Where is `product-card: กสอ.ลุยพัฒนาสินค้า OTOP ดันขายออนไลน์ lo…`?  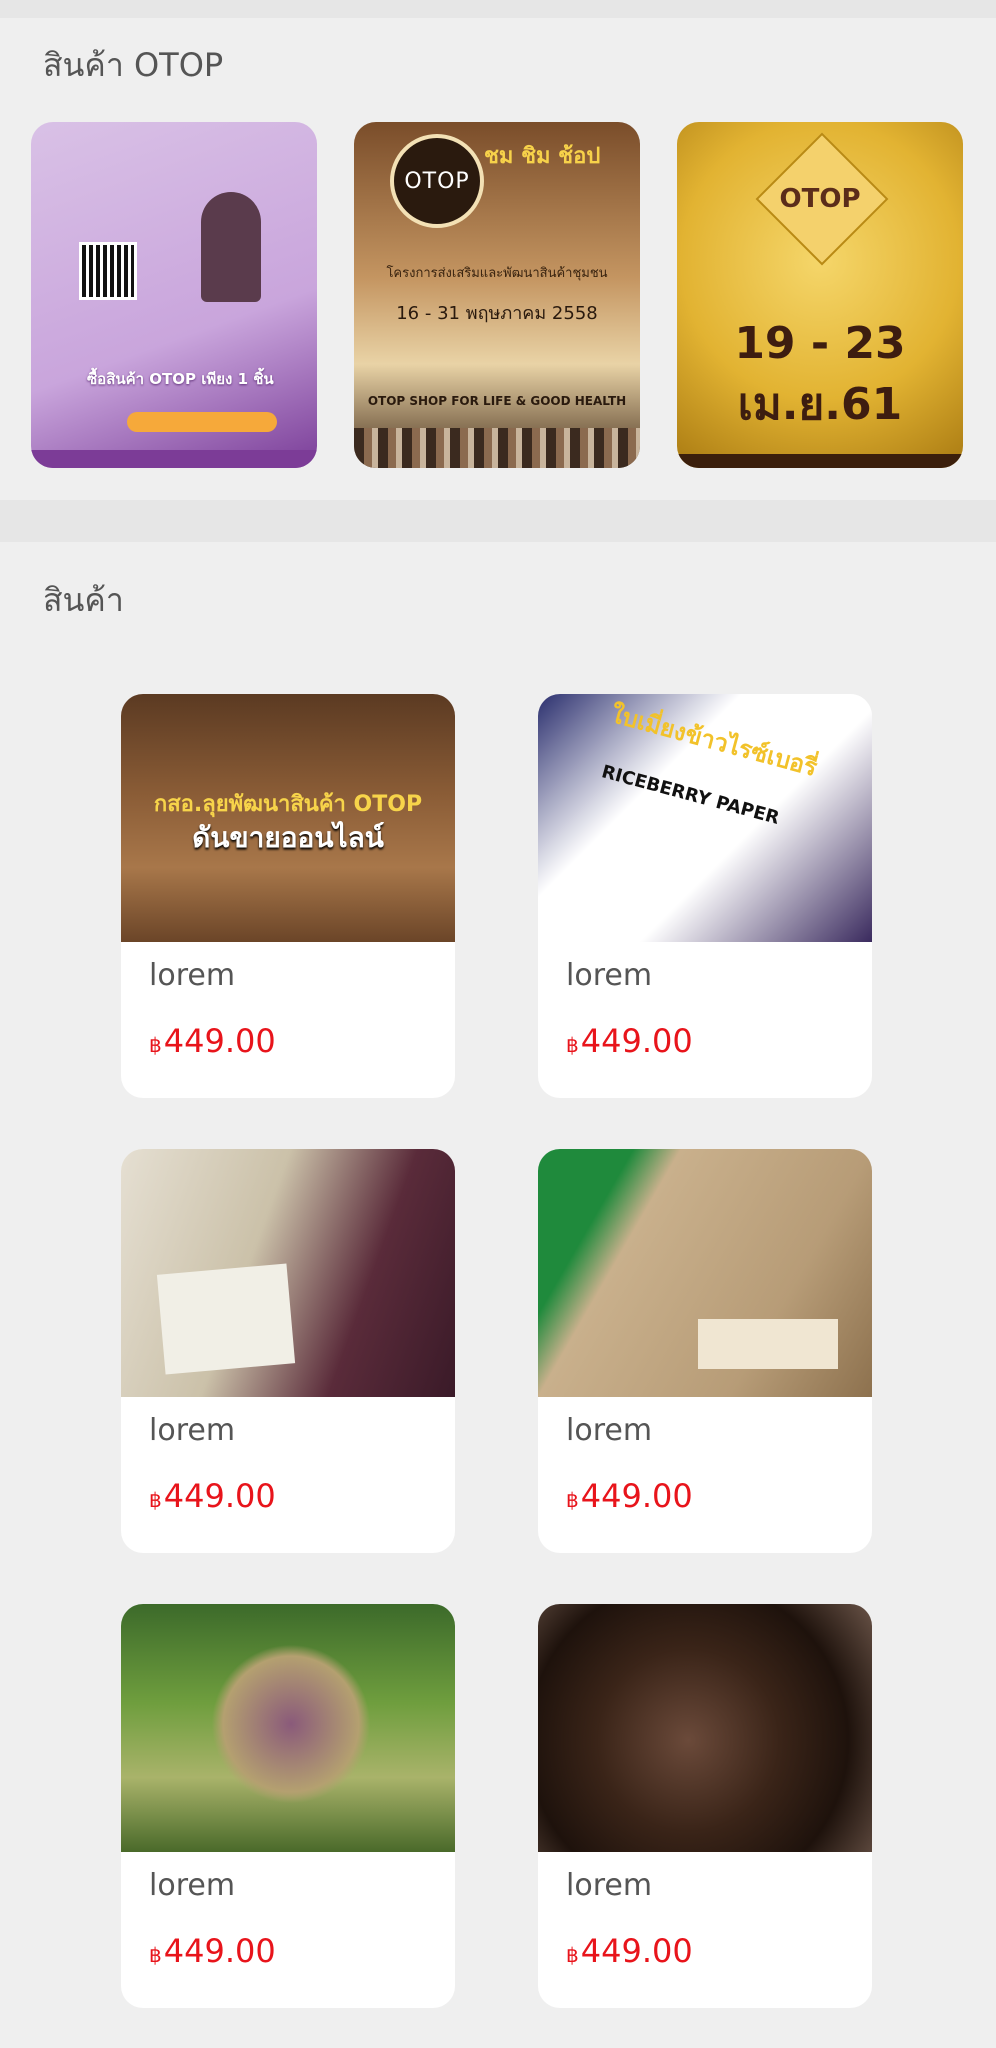
product-card: กสอ.ลุยพัฒนาสินค้า OTOP ดันขายออนไลน์ lo… is located at coordinates (288, 896).